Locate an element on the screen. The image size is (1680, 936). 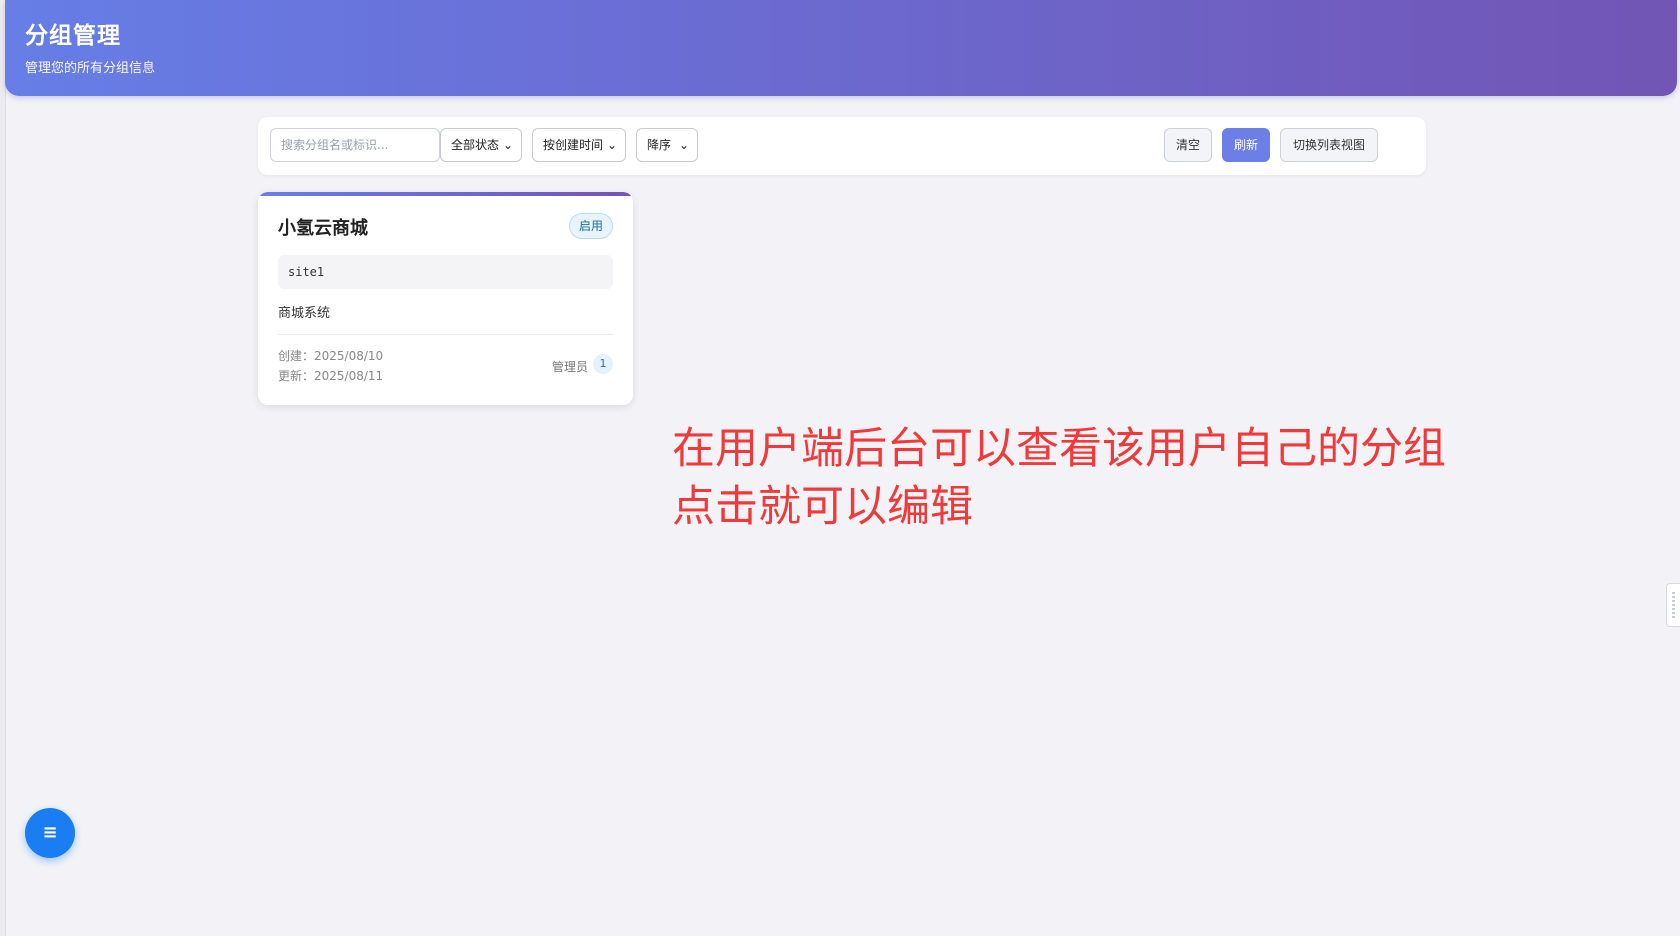
side-handle is located at coordinates (1673, 605).